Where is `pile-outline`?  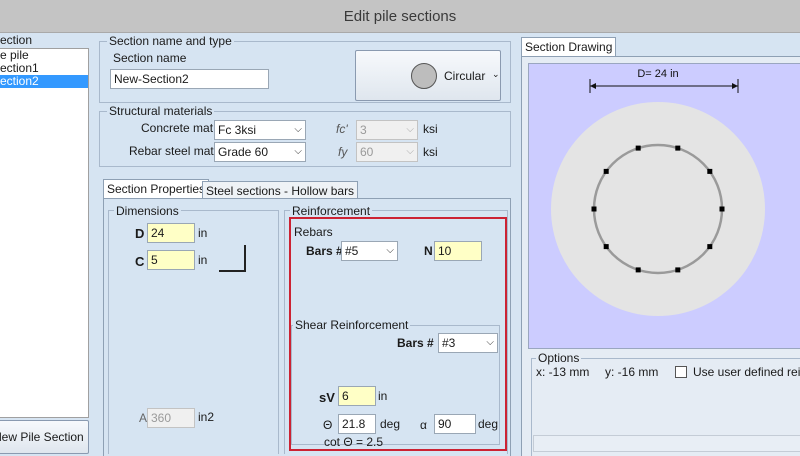
pile-outline is located at coordinates (658, 209).